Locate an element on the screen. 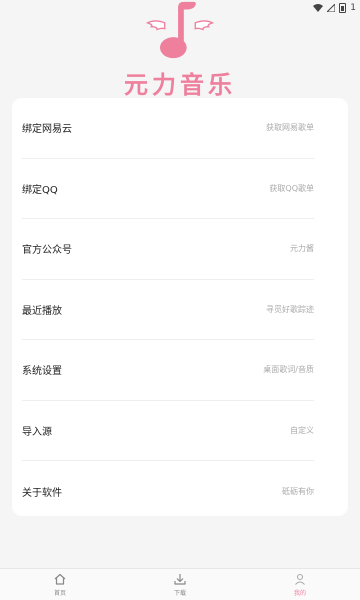  nav-item-home: 首页 is located at coordinates (60, 584).